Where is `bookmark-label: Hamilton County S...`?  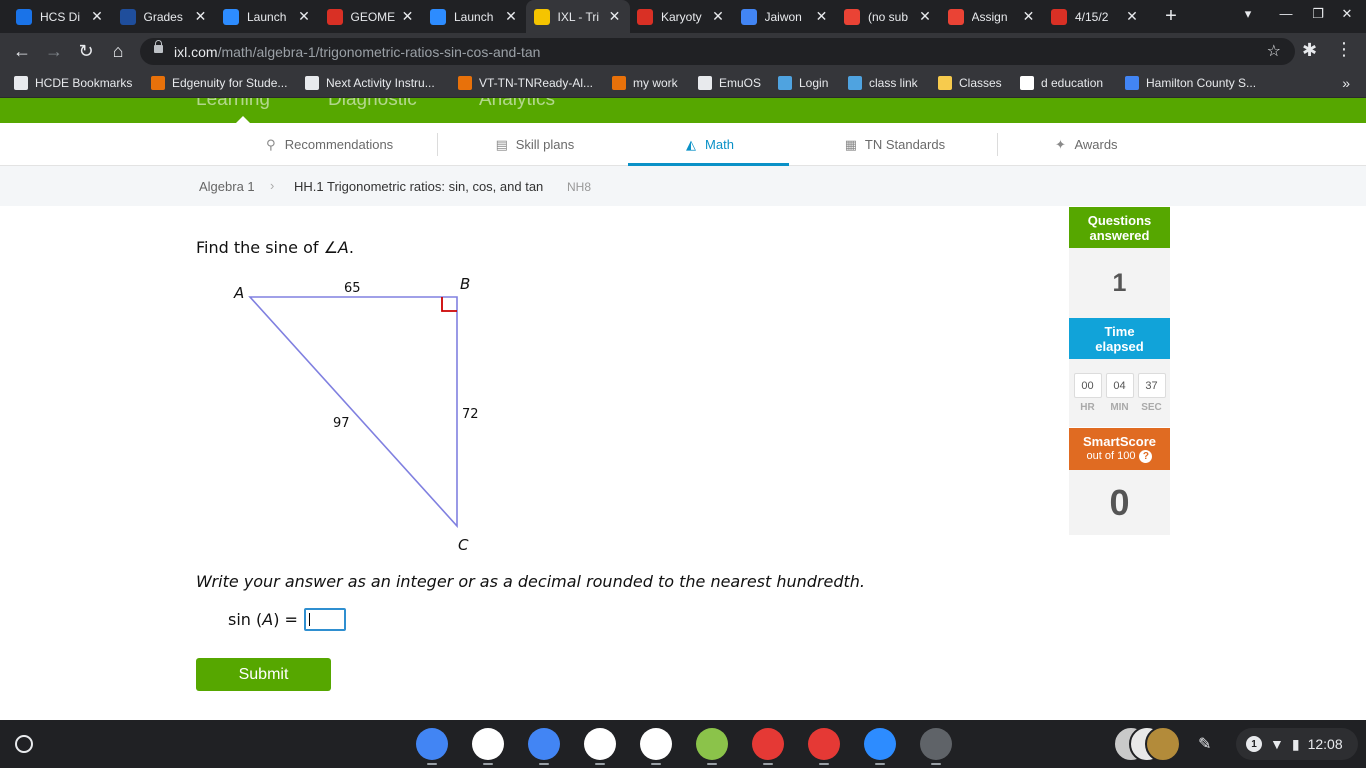 bookmark-label: Hamilton County S... is located at coordinates (1201, 83).